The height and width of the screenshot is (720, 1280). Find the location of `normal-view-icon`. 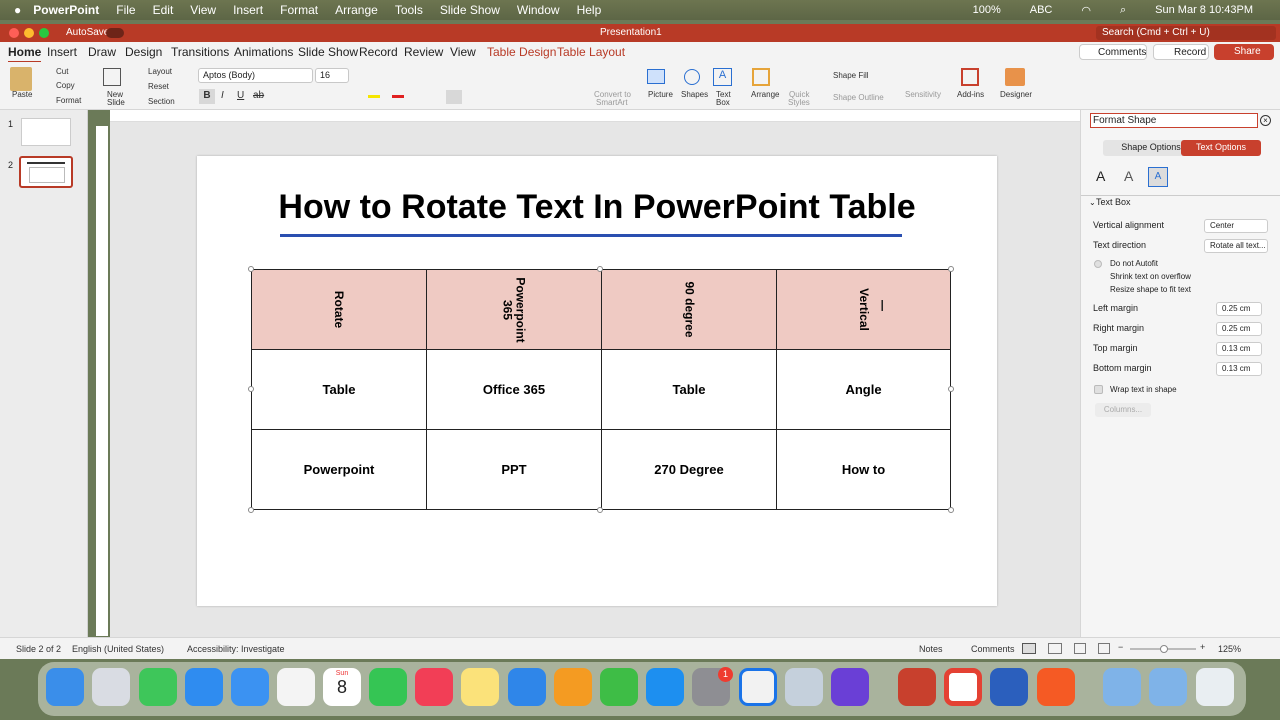

normal-view-icon is located at coordinates (1029, 648).